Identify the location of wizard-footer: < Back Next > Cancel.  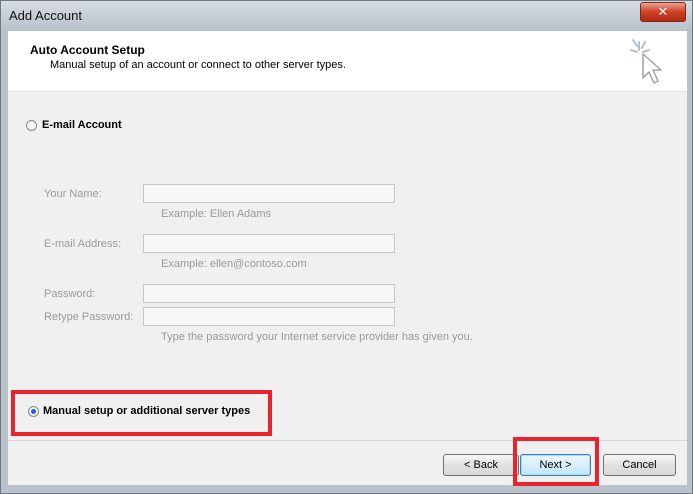
(347, 463).